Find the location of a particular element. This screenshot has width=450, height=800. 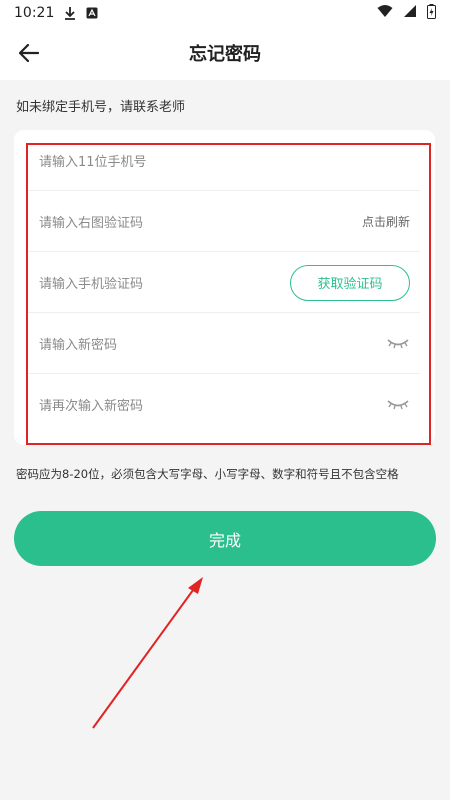

contact-teacher-hint: 如未绑定手机号，请联系老师 is located at coordinates (101, 107).